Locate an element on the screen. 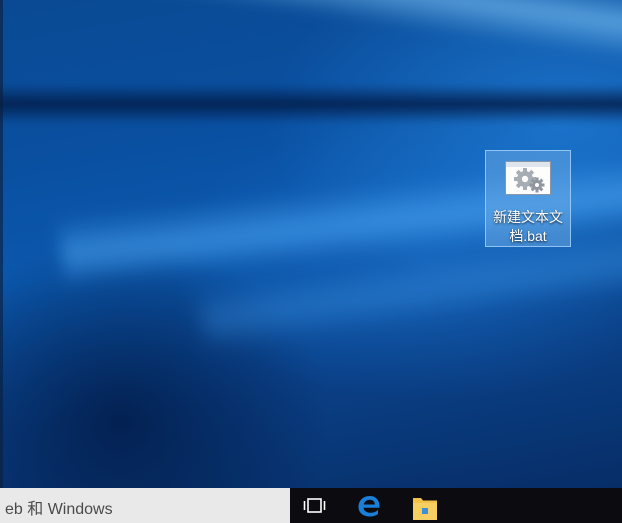 Image resolution: width=622 pixels, height=523 pixels. batch-file-gears-icon is located at coordinates (528, 178).